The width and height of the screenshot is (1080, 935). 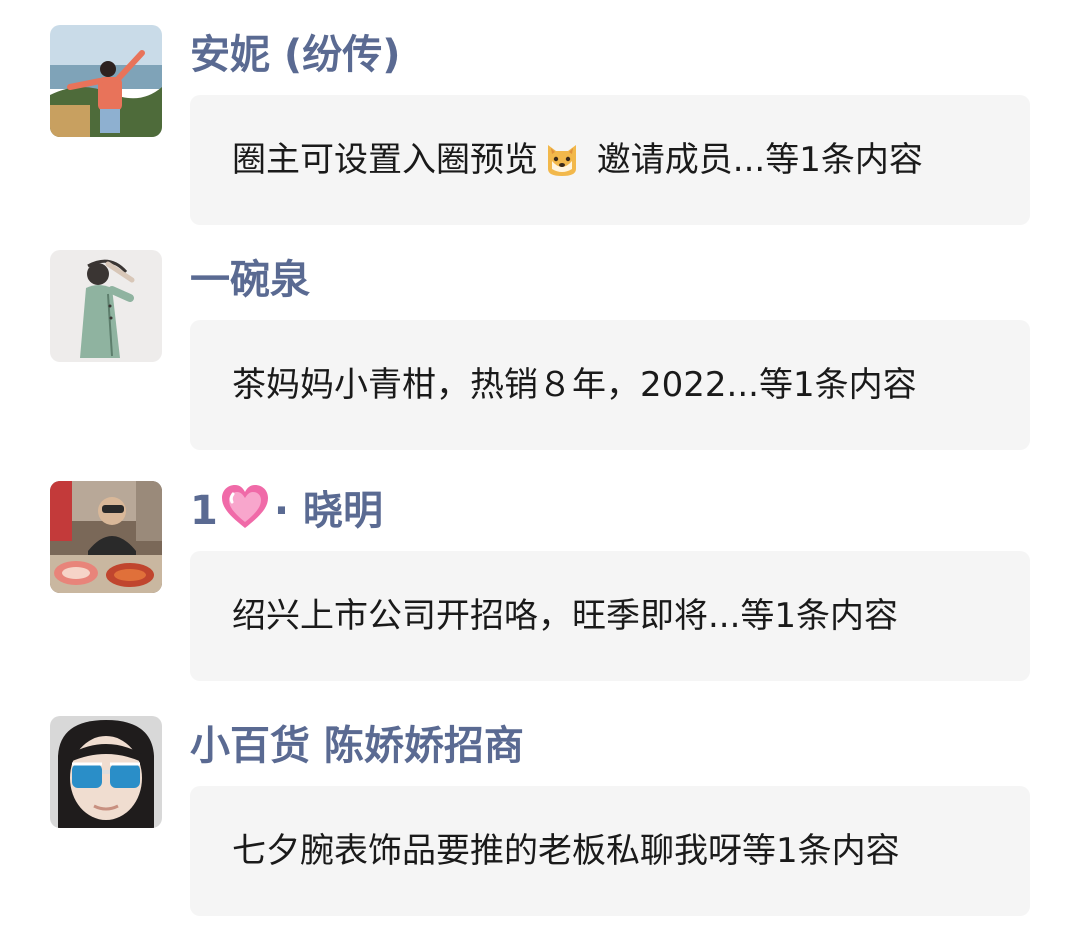 What do you see at coordinates (566, 851) in the screenshot?
I see `post-preview-text: 七夕腕表饰品要推的老板私聊我呀等1条内容` at bounding box center [566, 851].